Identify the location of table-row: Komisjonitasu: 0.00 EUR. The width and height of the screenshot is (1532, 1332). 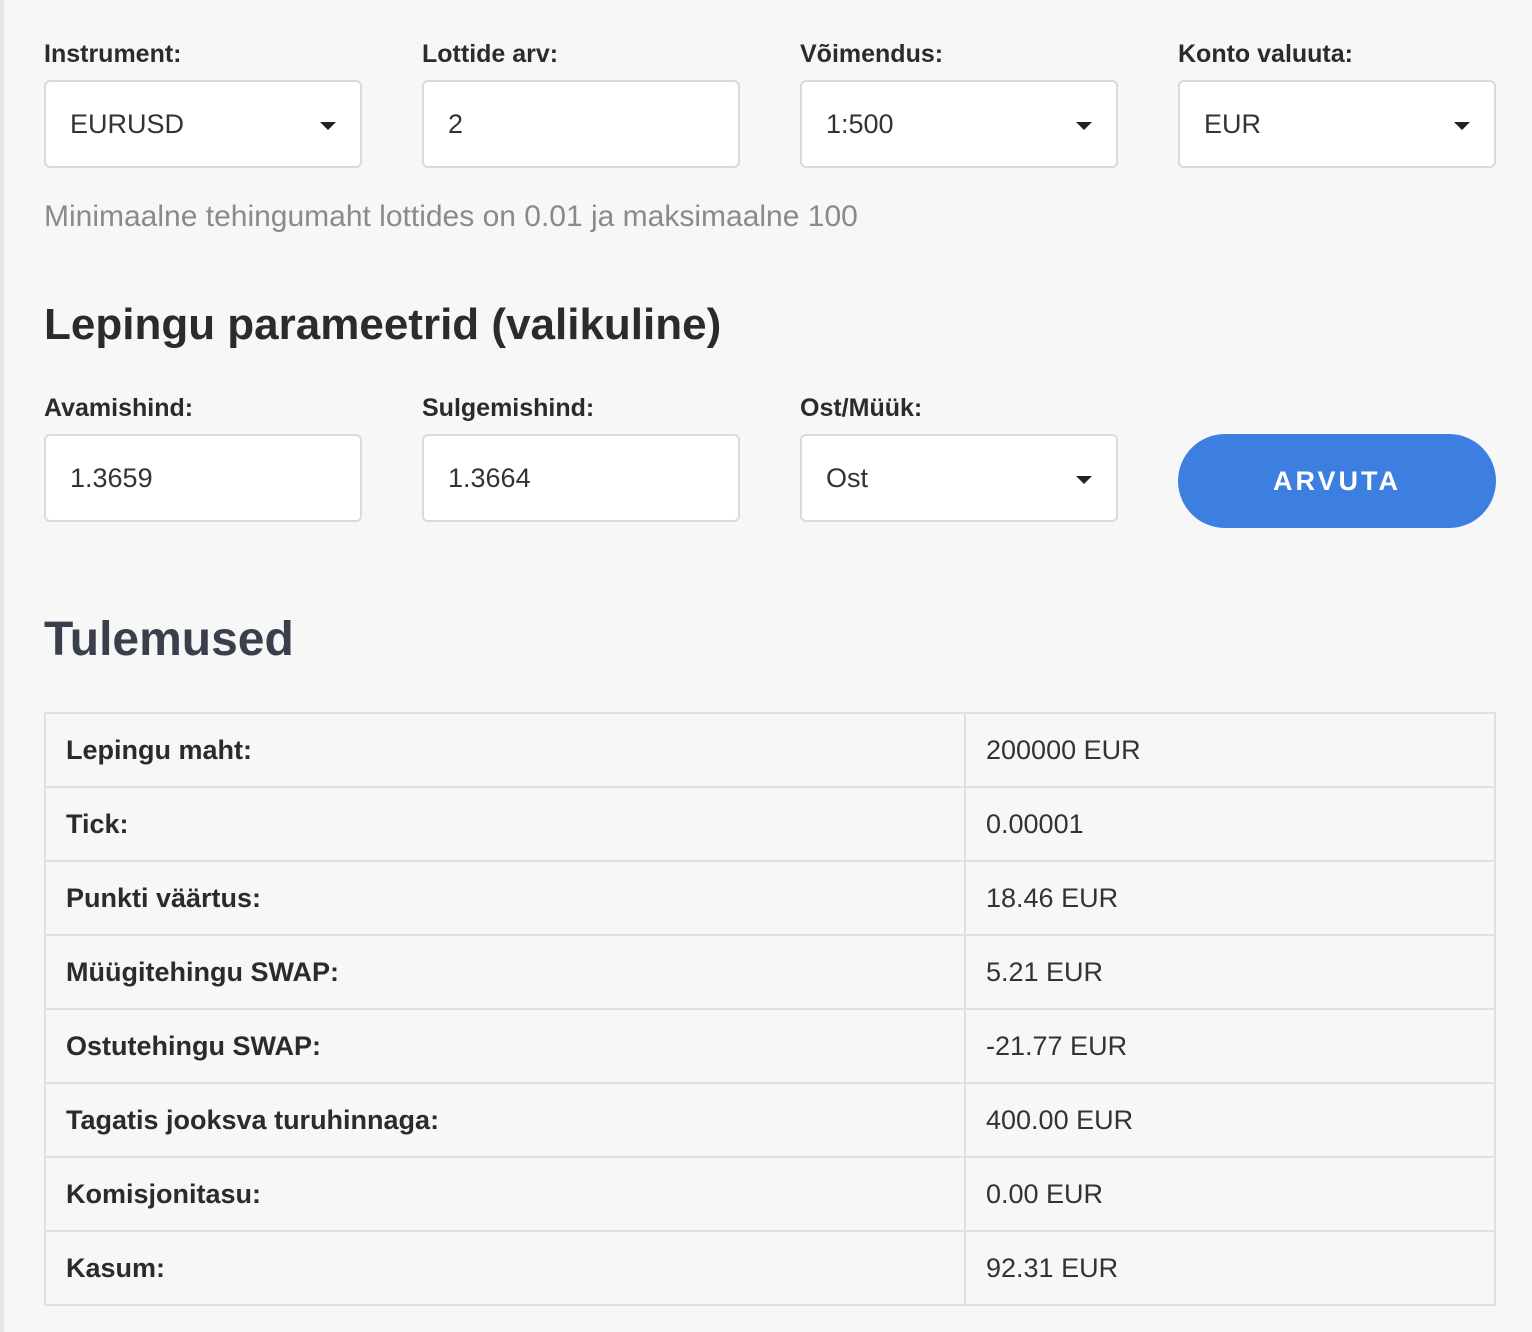
(770, 1194).